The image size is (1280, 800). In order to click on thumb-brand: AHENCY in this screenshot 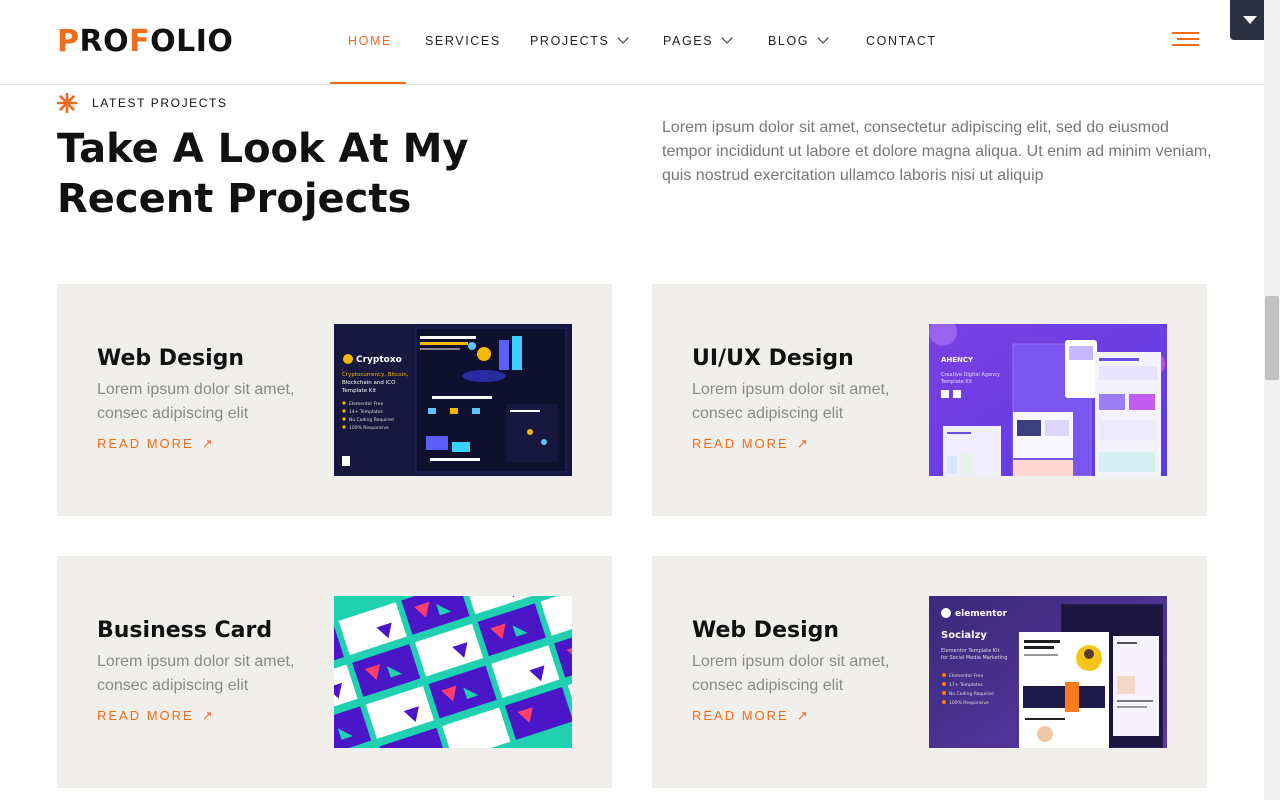, I will do `click(957, 360)`.